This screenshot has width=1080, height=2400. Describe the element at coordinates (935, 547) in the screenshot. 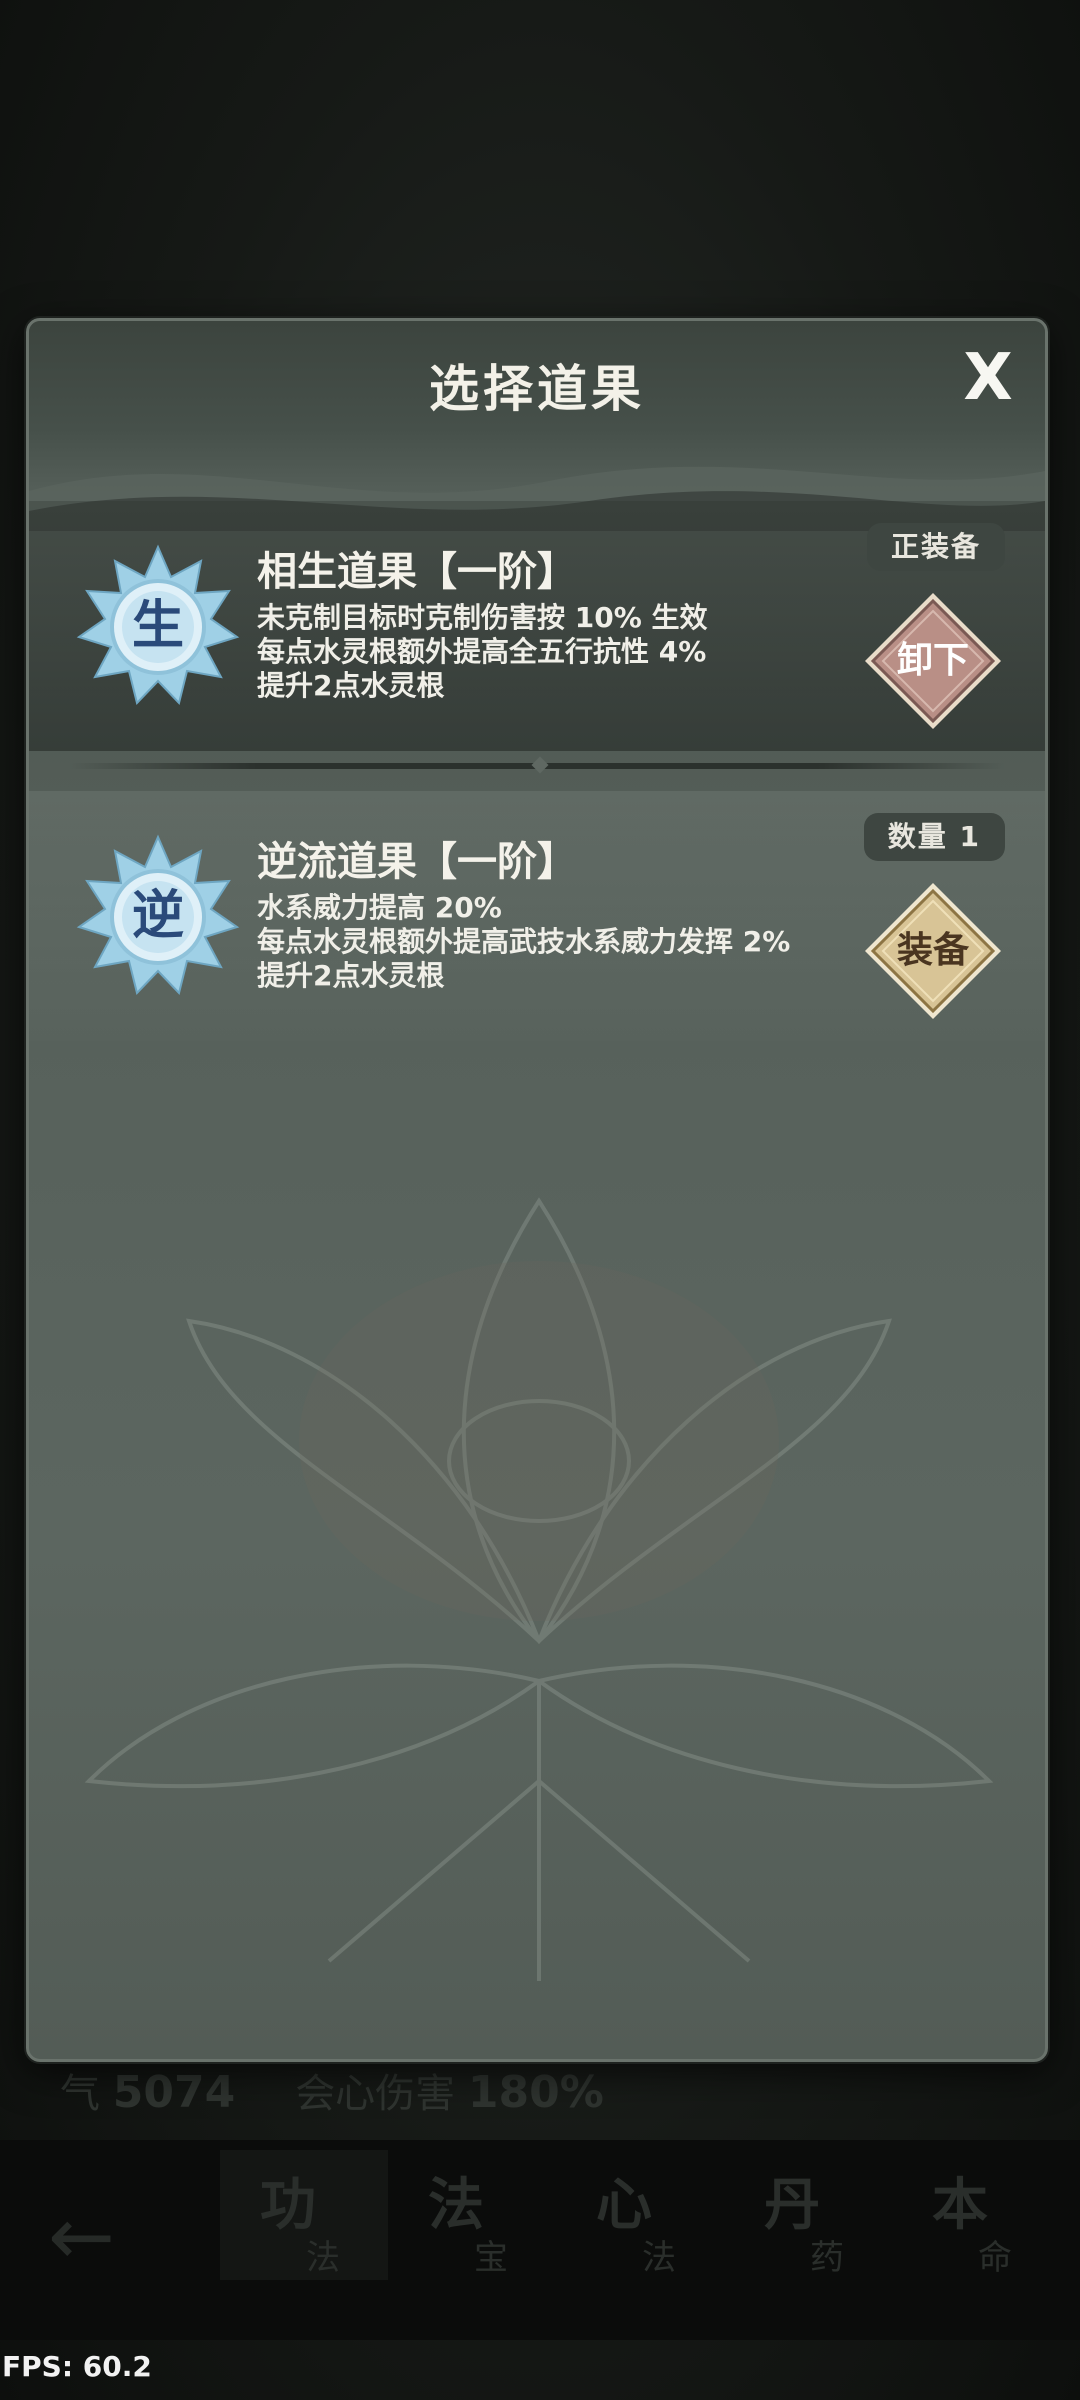

I see `equipped-status-badge: 正装备` at that location.